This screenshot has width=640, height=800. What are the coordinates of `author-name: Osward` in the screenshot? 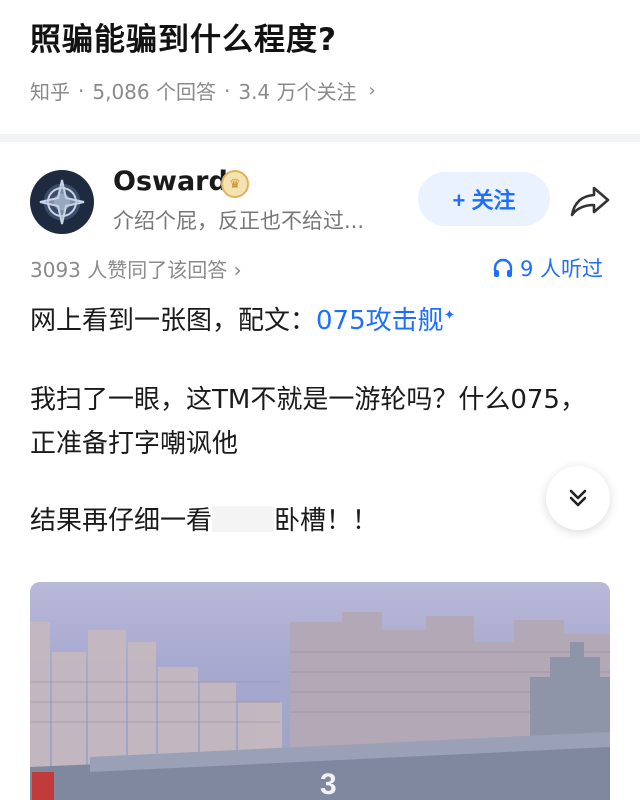 It's located at (170, 181).